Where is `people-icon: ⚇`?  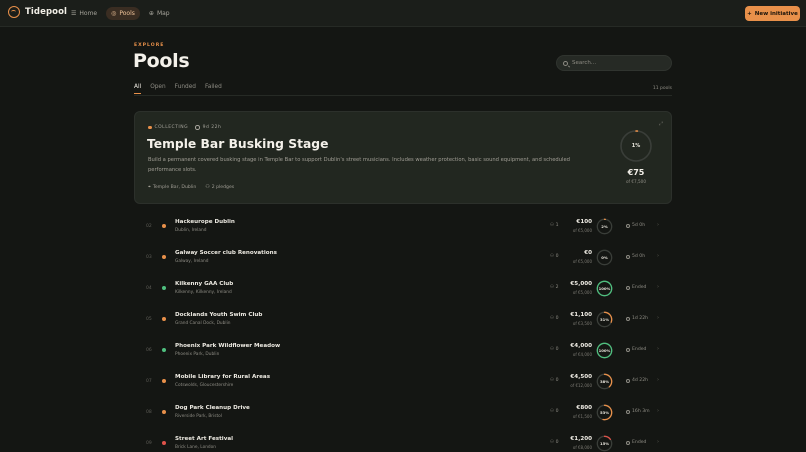
people-icon: ⚇ is located at coordinates (207, 187).